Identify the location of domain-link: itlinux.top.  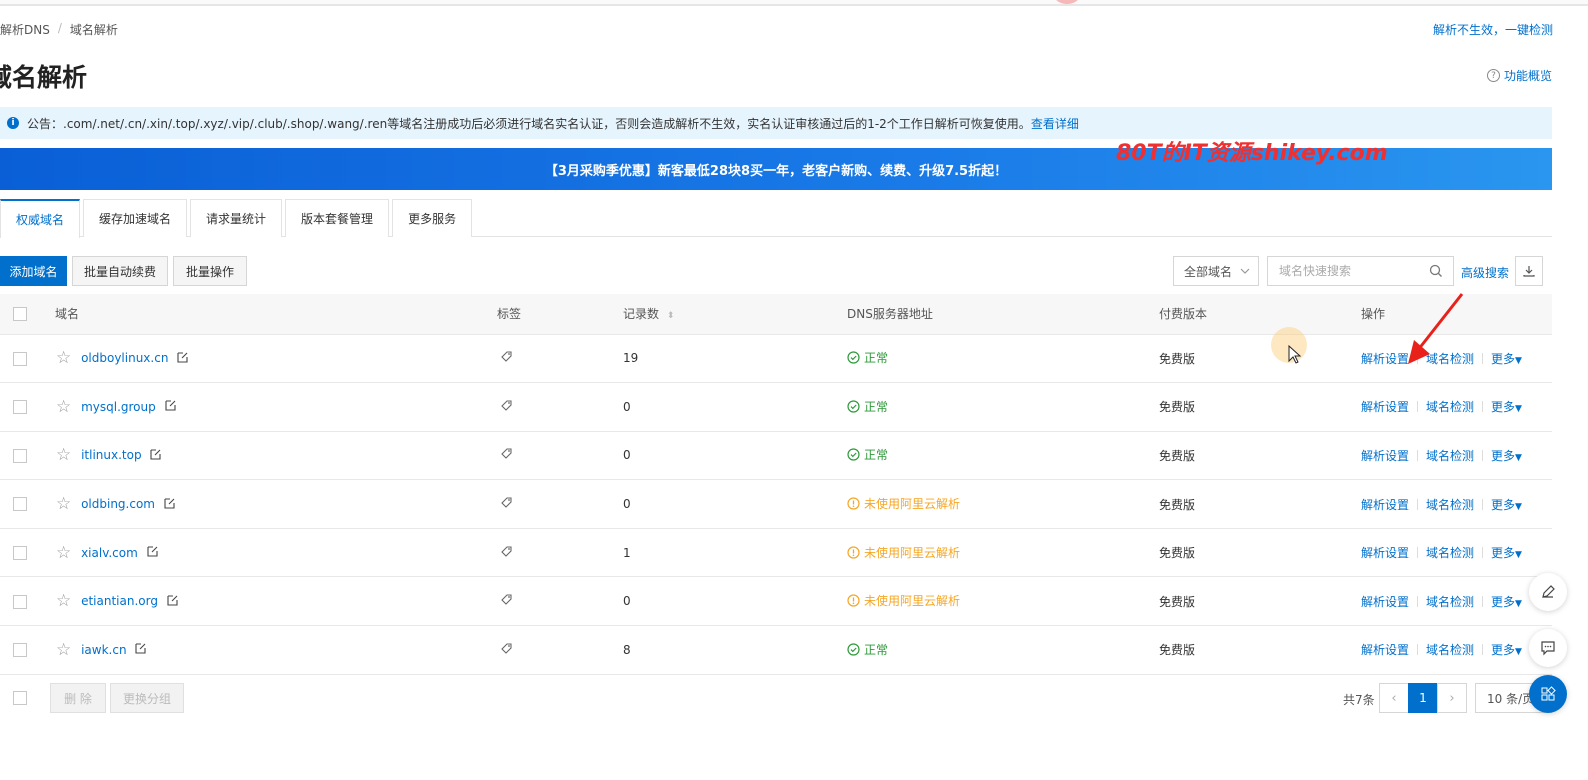
(111, 455).